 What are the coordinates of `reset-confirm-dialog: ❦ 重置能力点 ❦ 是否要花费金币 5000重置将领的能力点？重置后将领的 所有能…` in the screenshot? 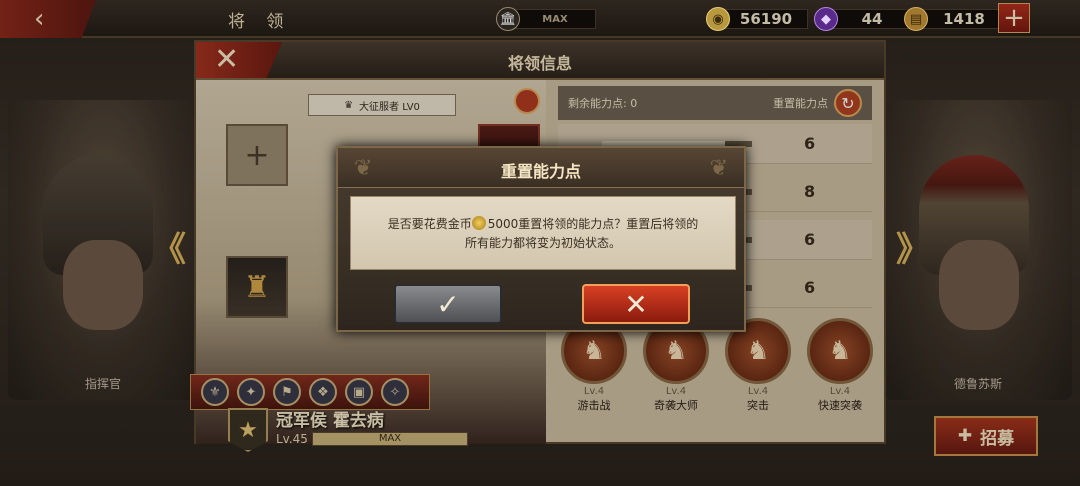 It's located at (541, 239).